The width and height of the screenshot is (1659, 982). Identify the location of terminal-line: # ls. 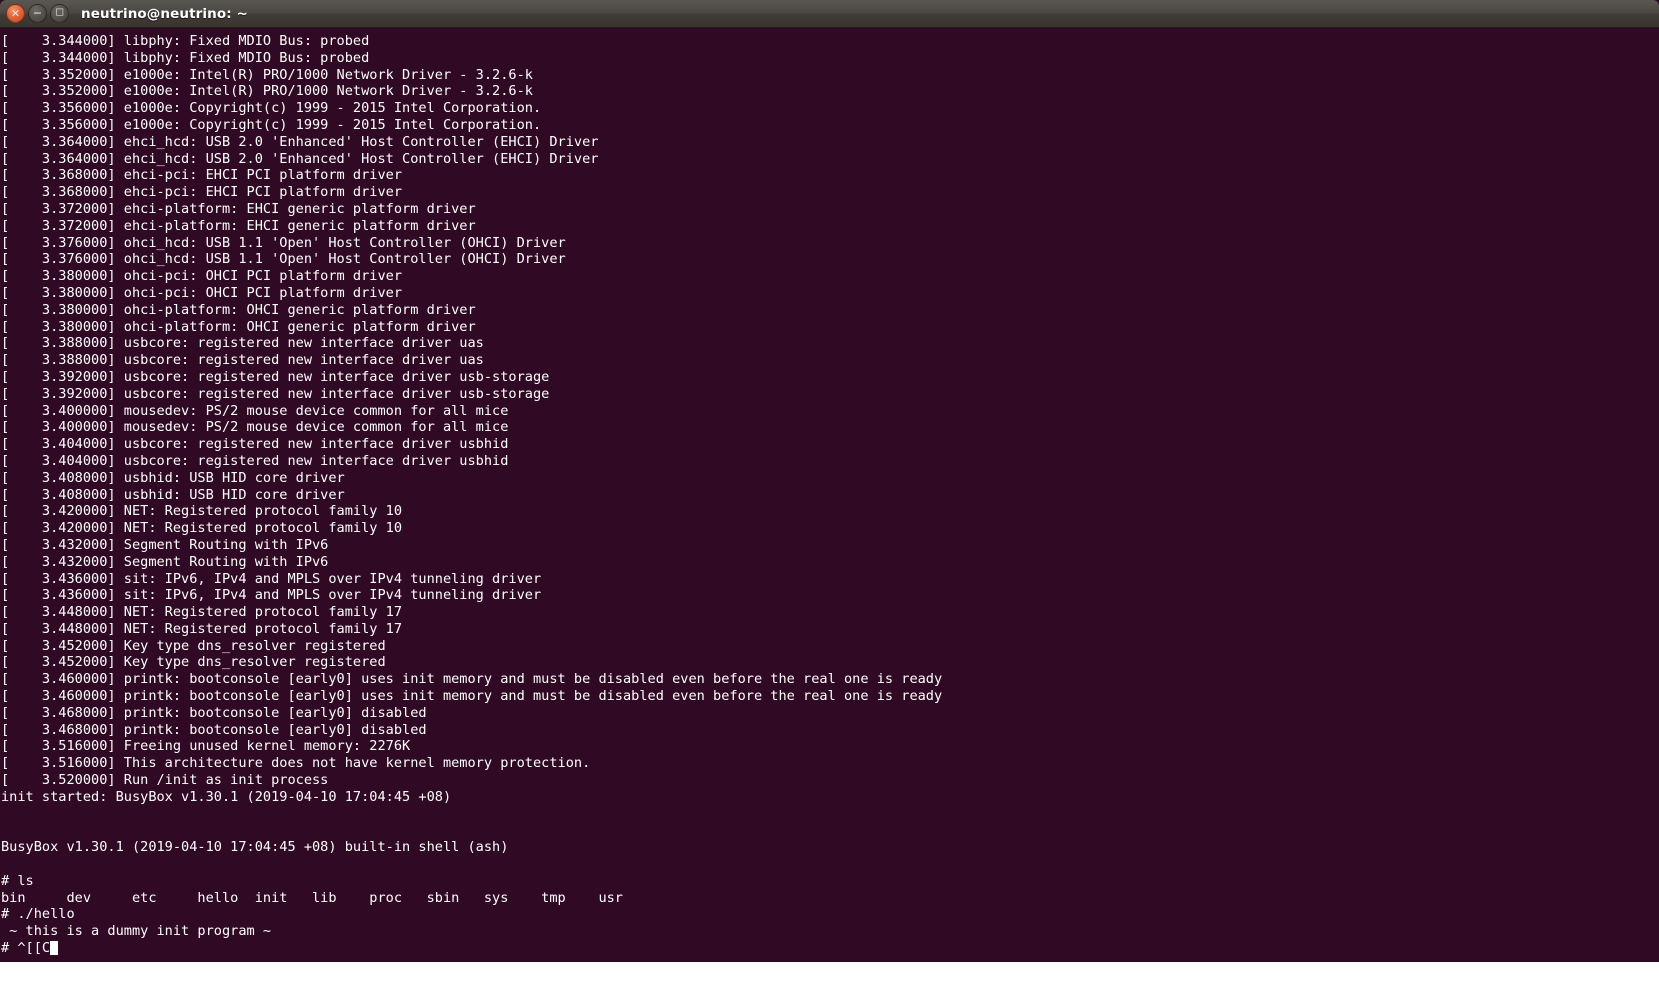
(17, 880).